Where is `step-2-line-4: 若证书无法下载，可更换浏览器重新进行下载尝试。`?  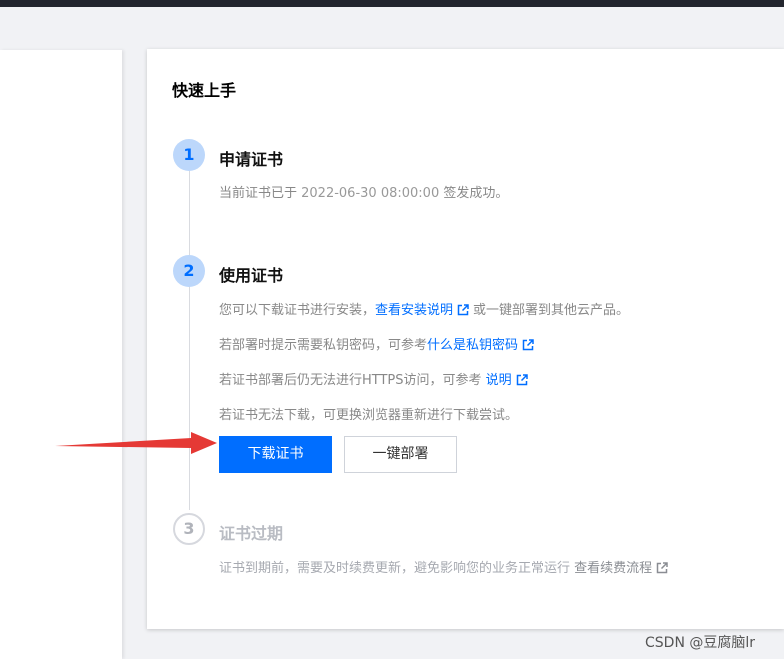
step-2-line-4: 若证书无法下载，可更换浏览器重新进行下载尝试。 is located at coordinates (369, 415).